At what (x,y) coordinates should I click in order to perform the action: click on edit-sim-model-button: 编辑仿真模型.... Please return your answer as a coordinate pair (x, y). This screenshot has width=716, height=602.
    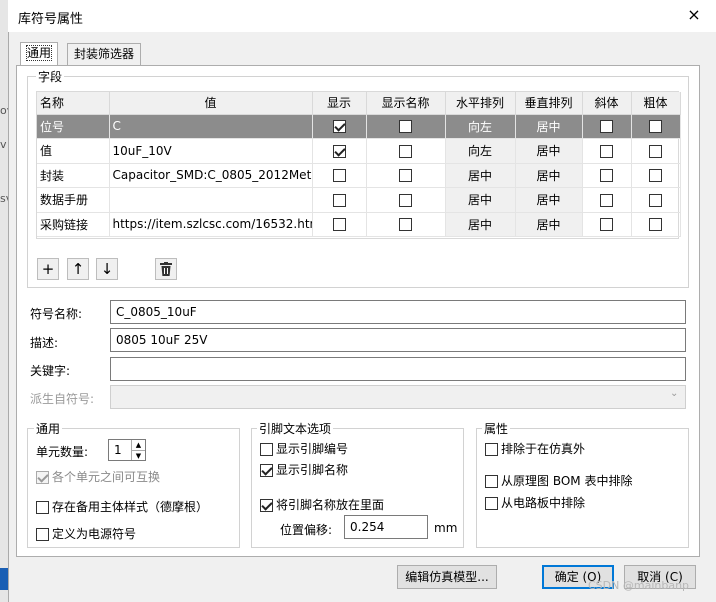
    Looking at the image, I should click on (447, 577).